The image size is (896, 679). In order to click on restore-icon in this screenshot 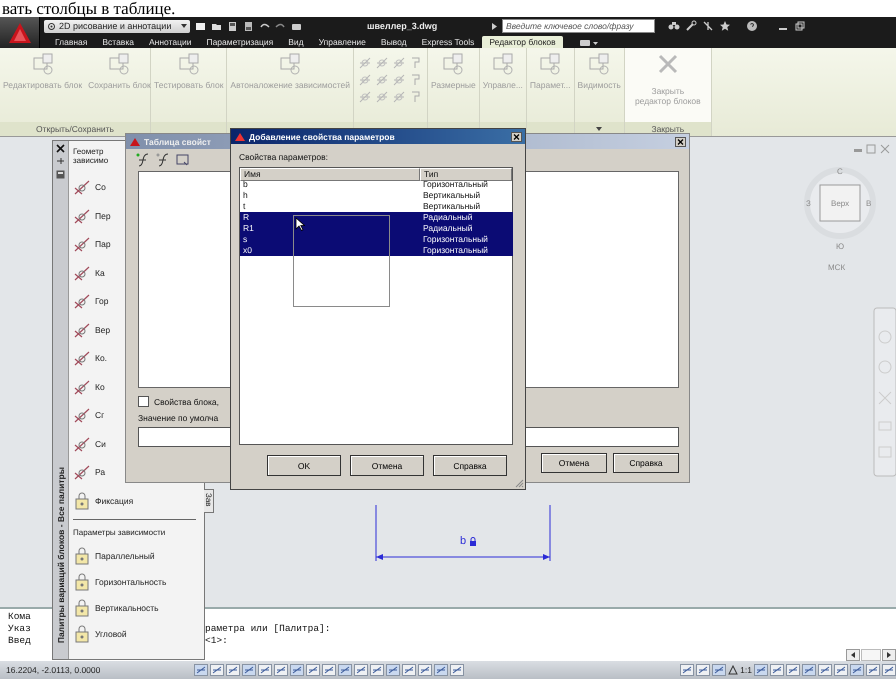, I will do `click(800, 26)`.